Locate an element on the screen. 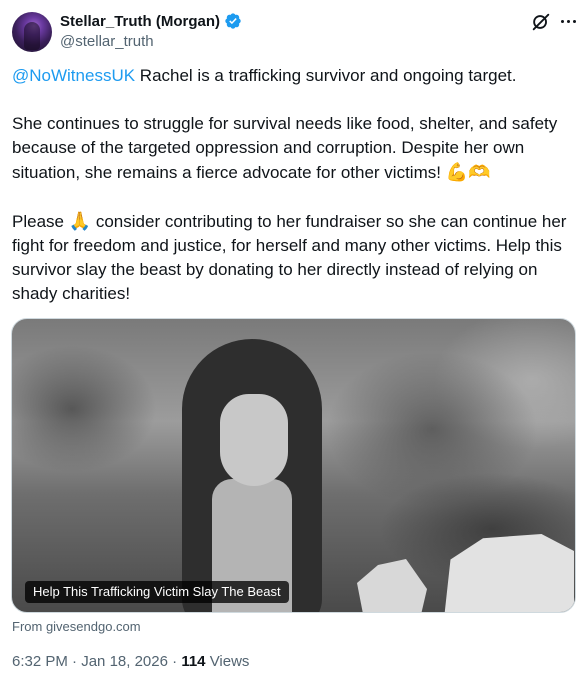 The width and height of the screenshot is (588, 674). author-avatar is located at coordinates (32, 32).